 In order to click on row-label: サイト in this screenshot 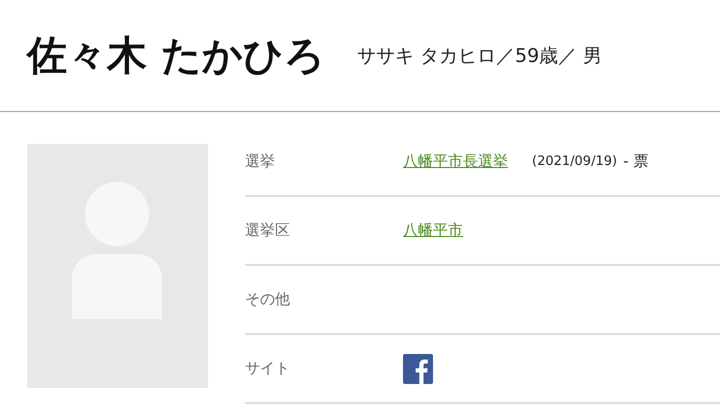, I will do `click(268, 368)`.